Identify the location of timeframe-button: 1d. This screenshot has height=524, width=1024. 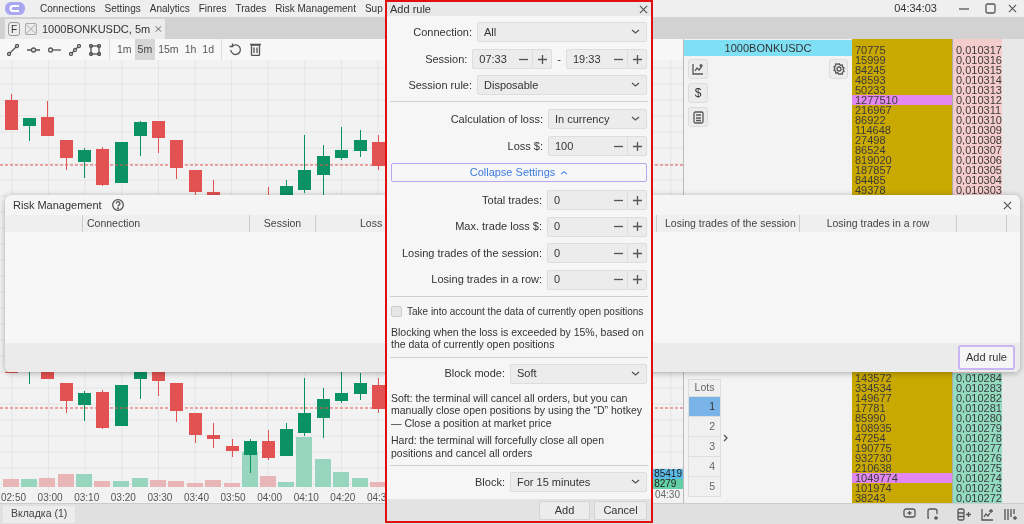
(208, 49).